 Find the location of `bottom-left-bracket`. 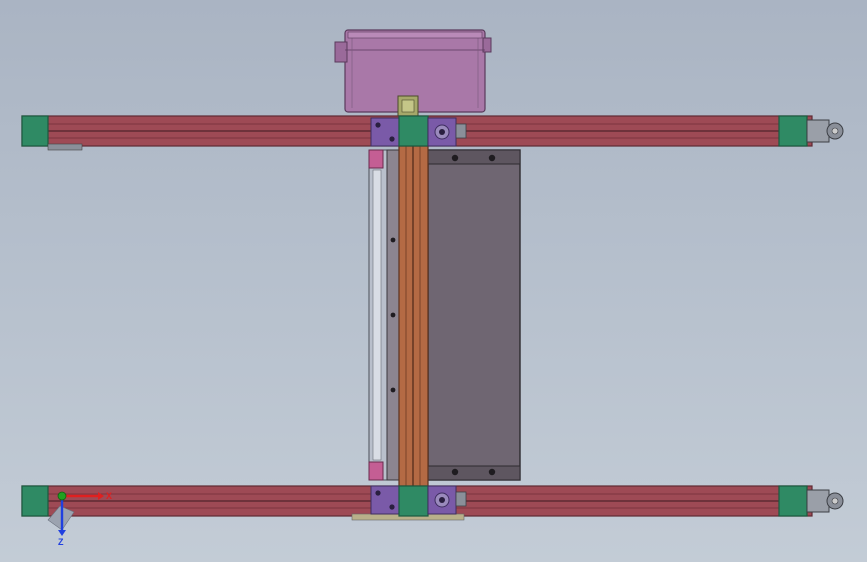

bottom-left-bracket is located at coordinates (385, 500).